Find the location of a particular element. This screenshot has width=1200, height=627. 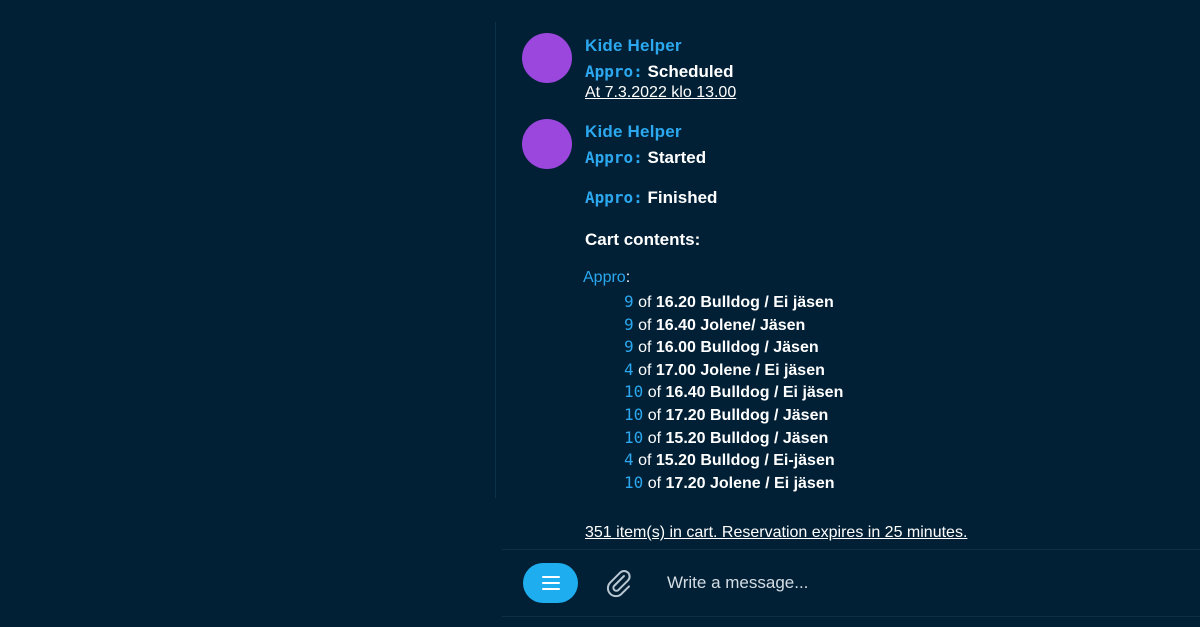

status-label: Appro: is located at coordinates (614, 71).